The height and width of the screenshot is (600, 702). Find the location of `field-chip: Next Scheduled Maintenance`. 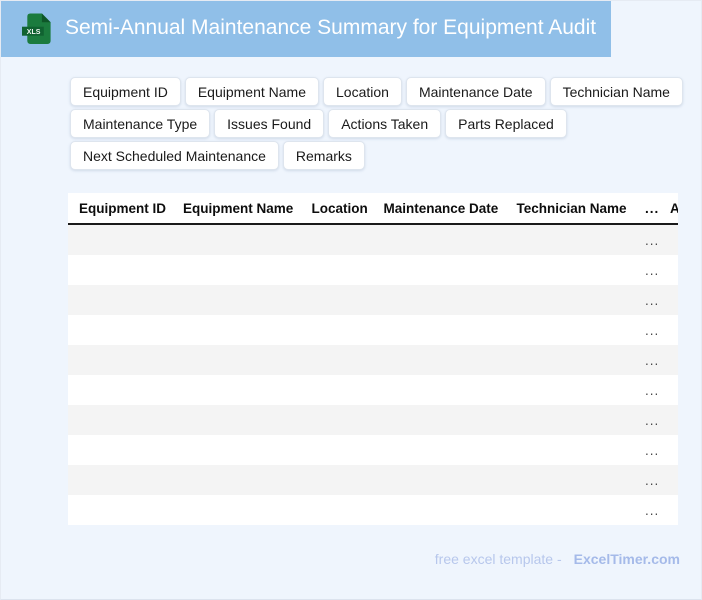

field-chip: Next Scheduled Maintenance is located at coordinates (174, 155).